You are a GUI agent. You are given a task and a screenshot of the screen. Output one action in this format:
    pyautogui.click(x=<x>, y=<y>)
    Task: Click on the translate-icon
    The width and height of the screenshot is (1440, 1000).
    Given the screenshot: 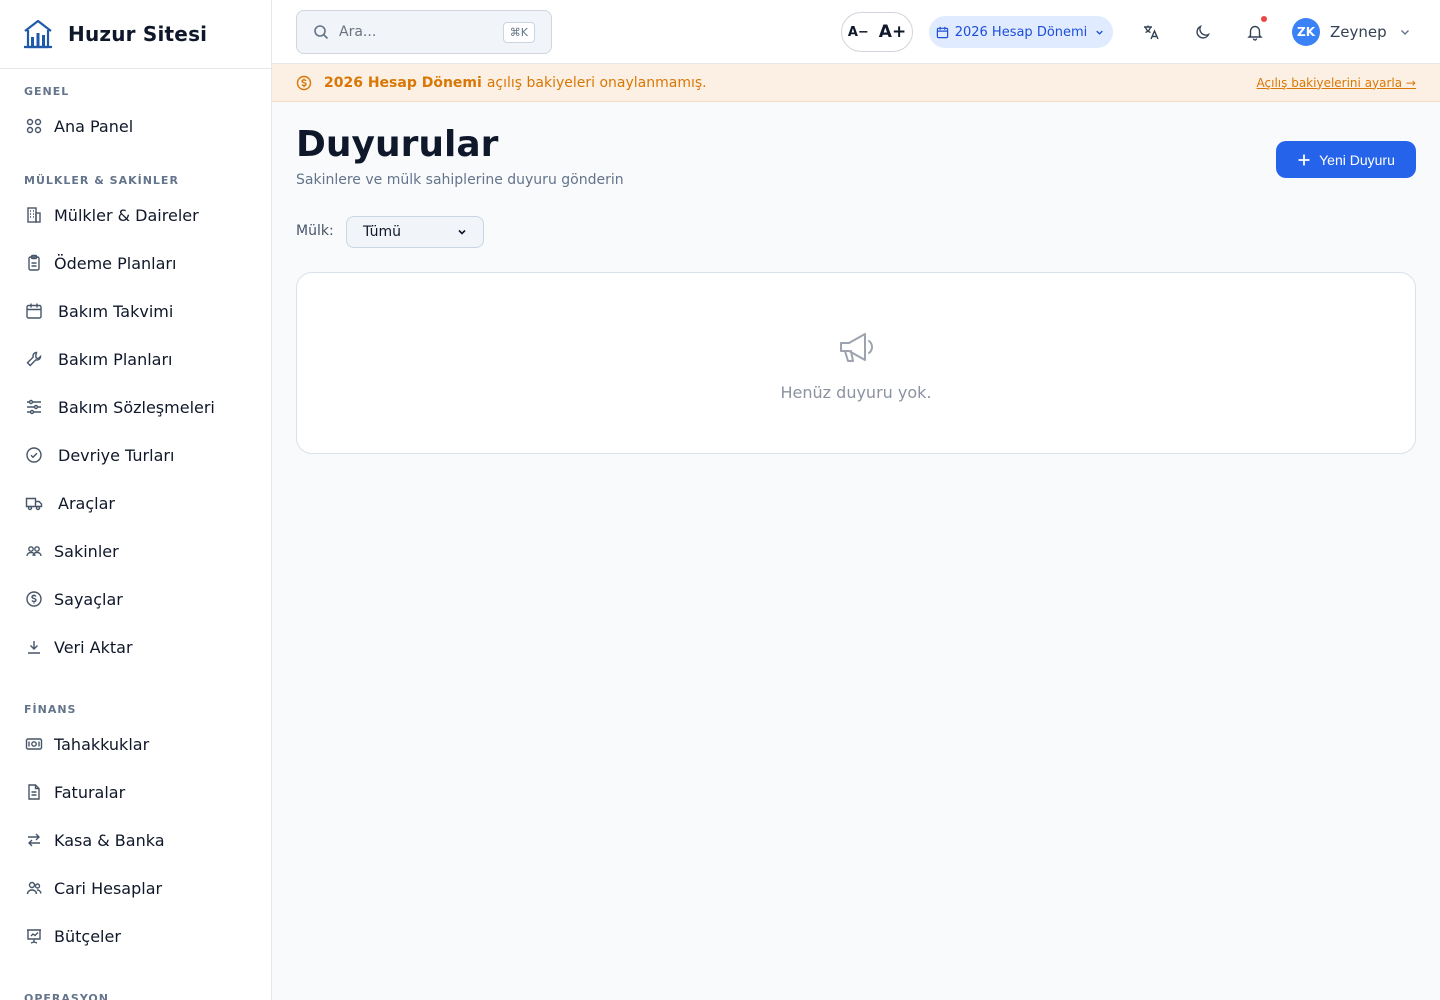 What is the action you would take?
    pyautogui.click(x=1151, y=32)
    